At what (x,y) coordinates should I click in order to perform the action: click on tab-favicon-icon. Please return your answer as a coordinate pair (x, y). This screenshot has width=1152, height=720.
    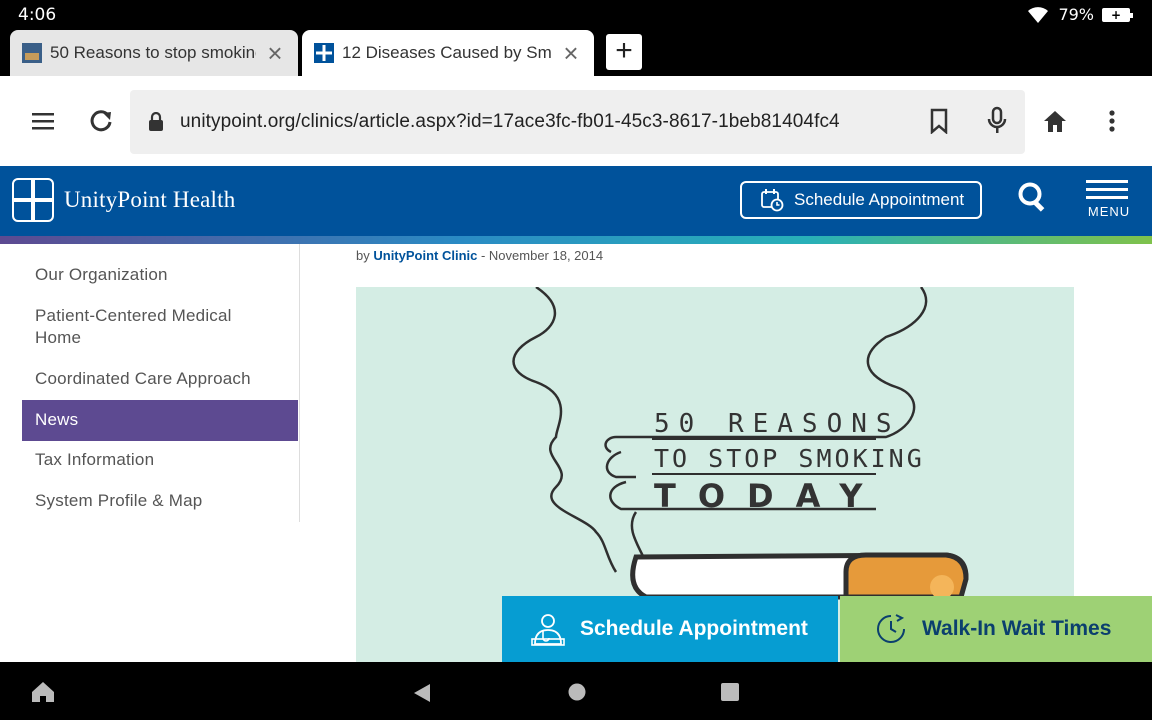
    Looking at the image, I should click on (32, 53).